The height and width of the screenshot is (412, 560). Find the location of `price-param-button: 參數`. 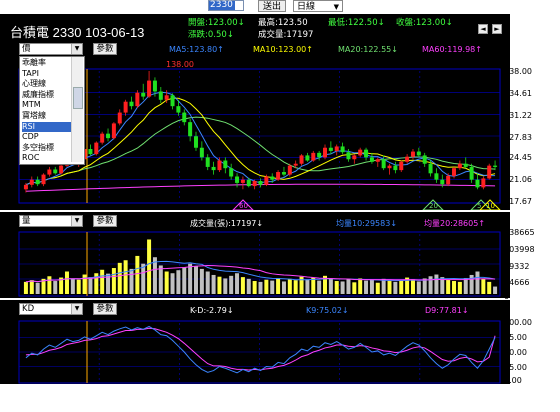

price-param-button: 參數 is located at coordinates (105, 49).